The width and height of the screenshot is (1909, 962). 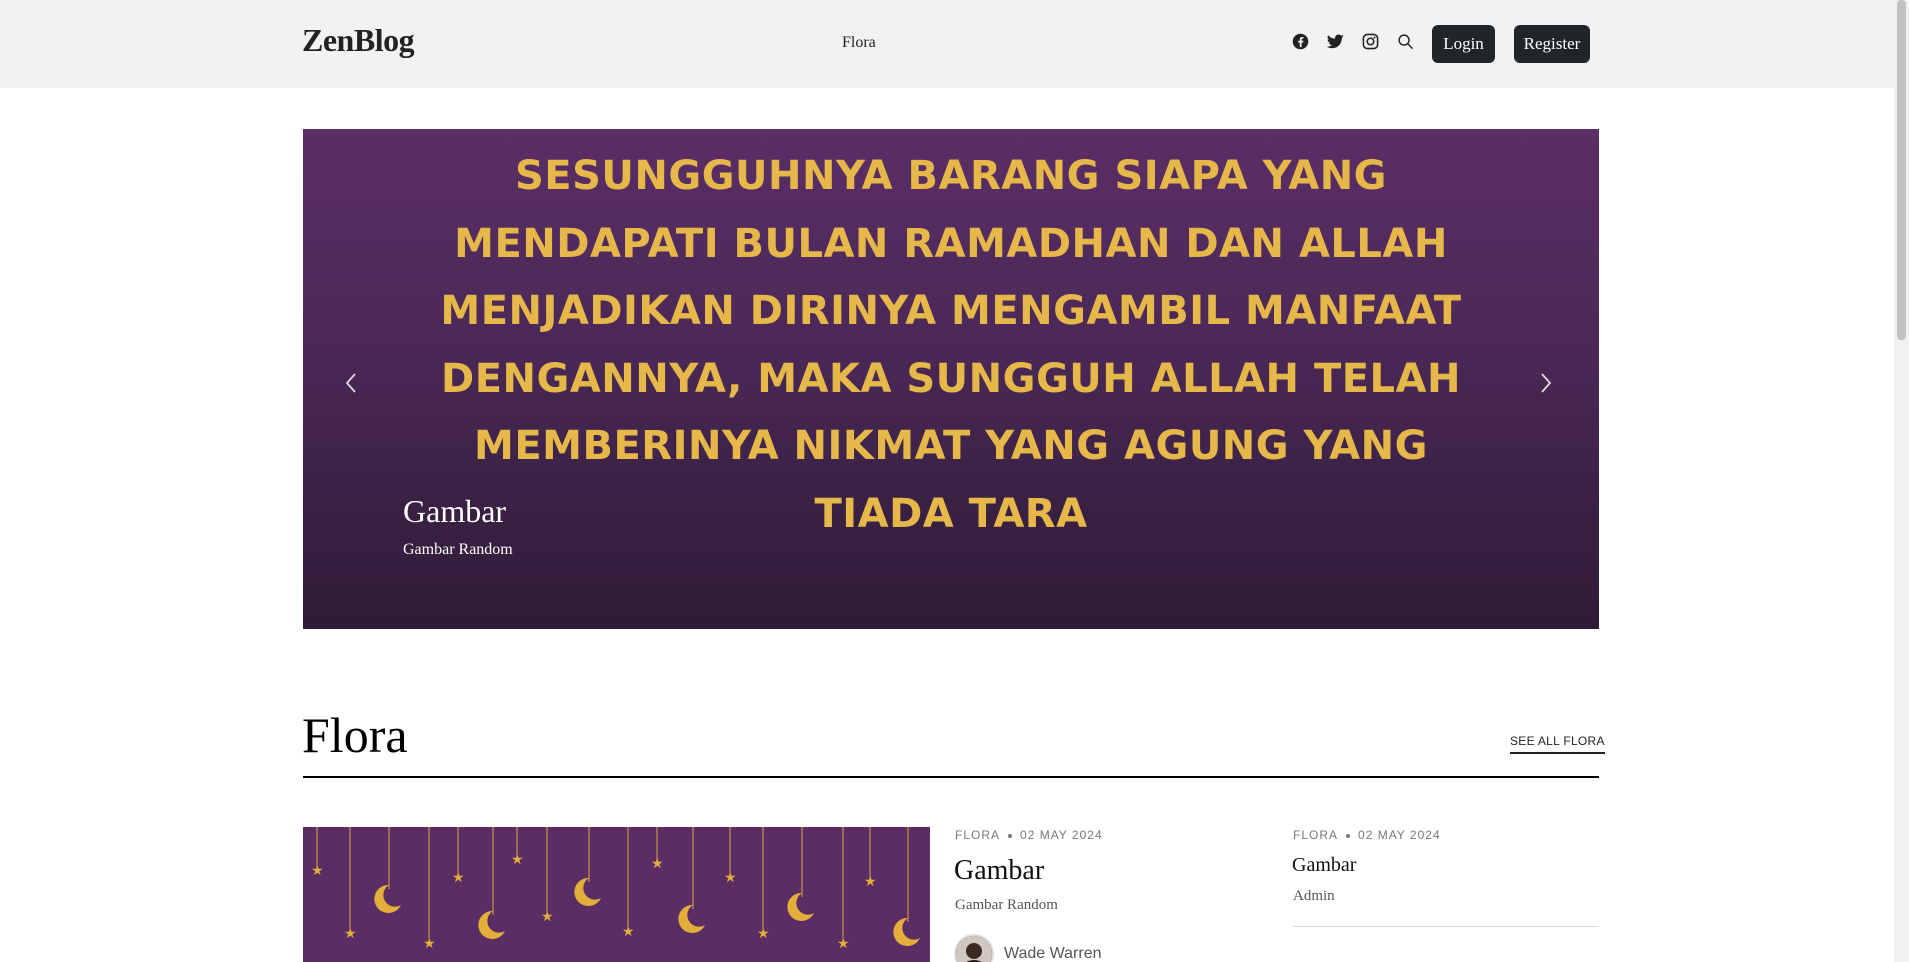 What do you see at coordinates (355, 735) in the screenshot?
I see `section-title: Flora` at bounding box center [355, 735].